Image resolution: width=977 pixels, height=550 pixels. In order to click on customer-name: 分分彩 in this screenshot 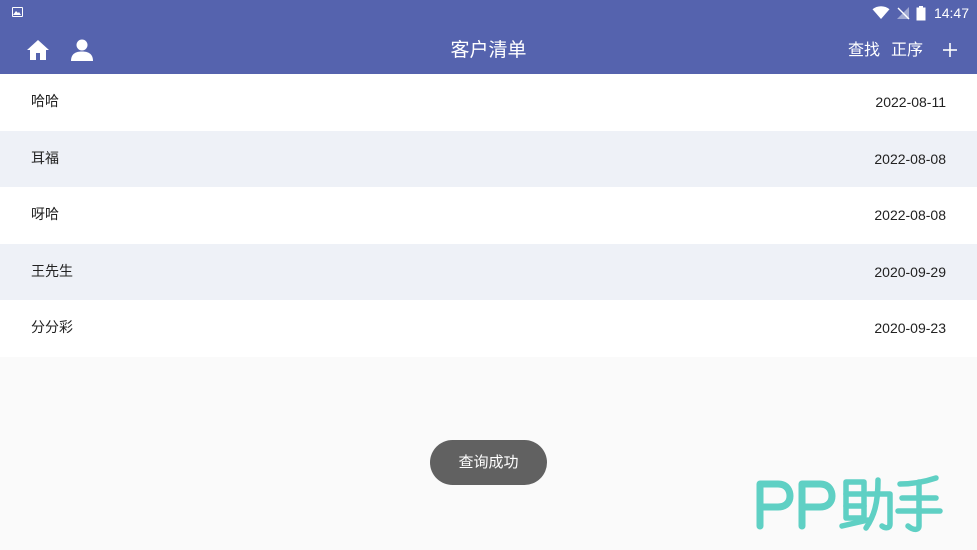, I will do `click(52, 328)`.